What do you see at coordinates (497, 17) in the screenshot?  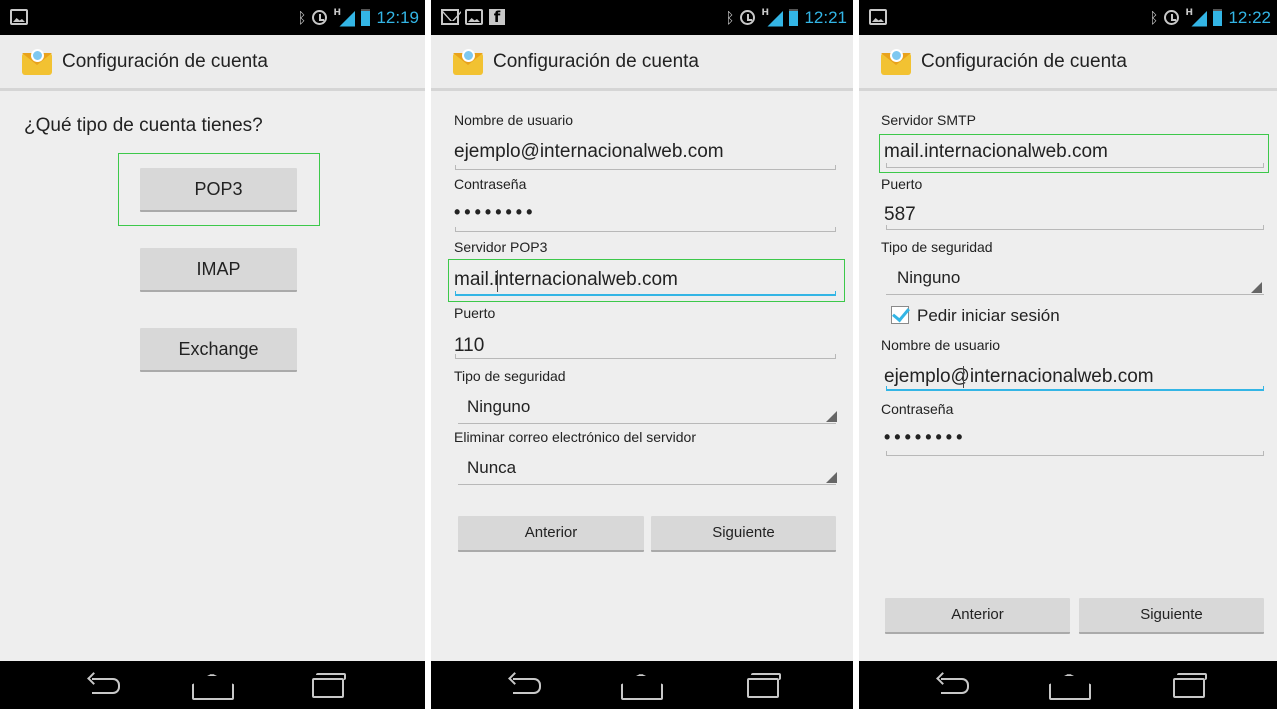 I see `facebook-icon: f` at bounding box center [497, 17].